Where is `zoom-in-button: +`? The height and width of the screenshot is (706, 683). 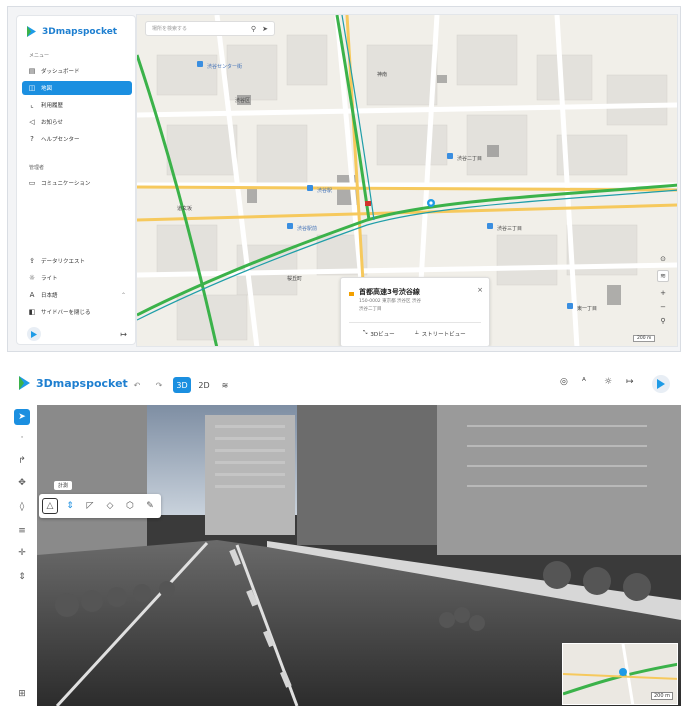
zoom-in-button: + is located at coordinates (663, 293).